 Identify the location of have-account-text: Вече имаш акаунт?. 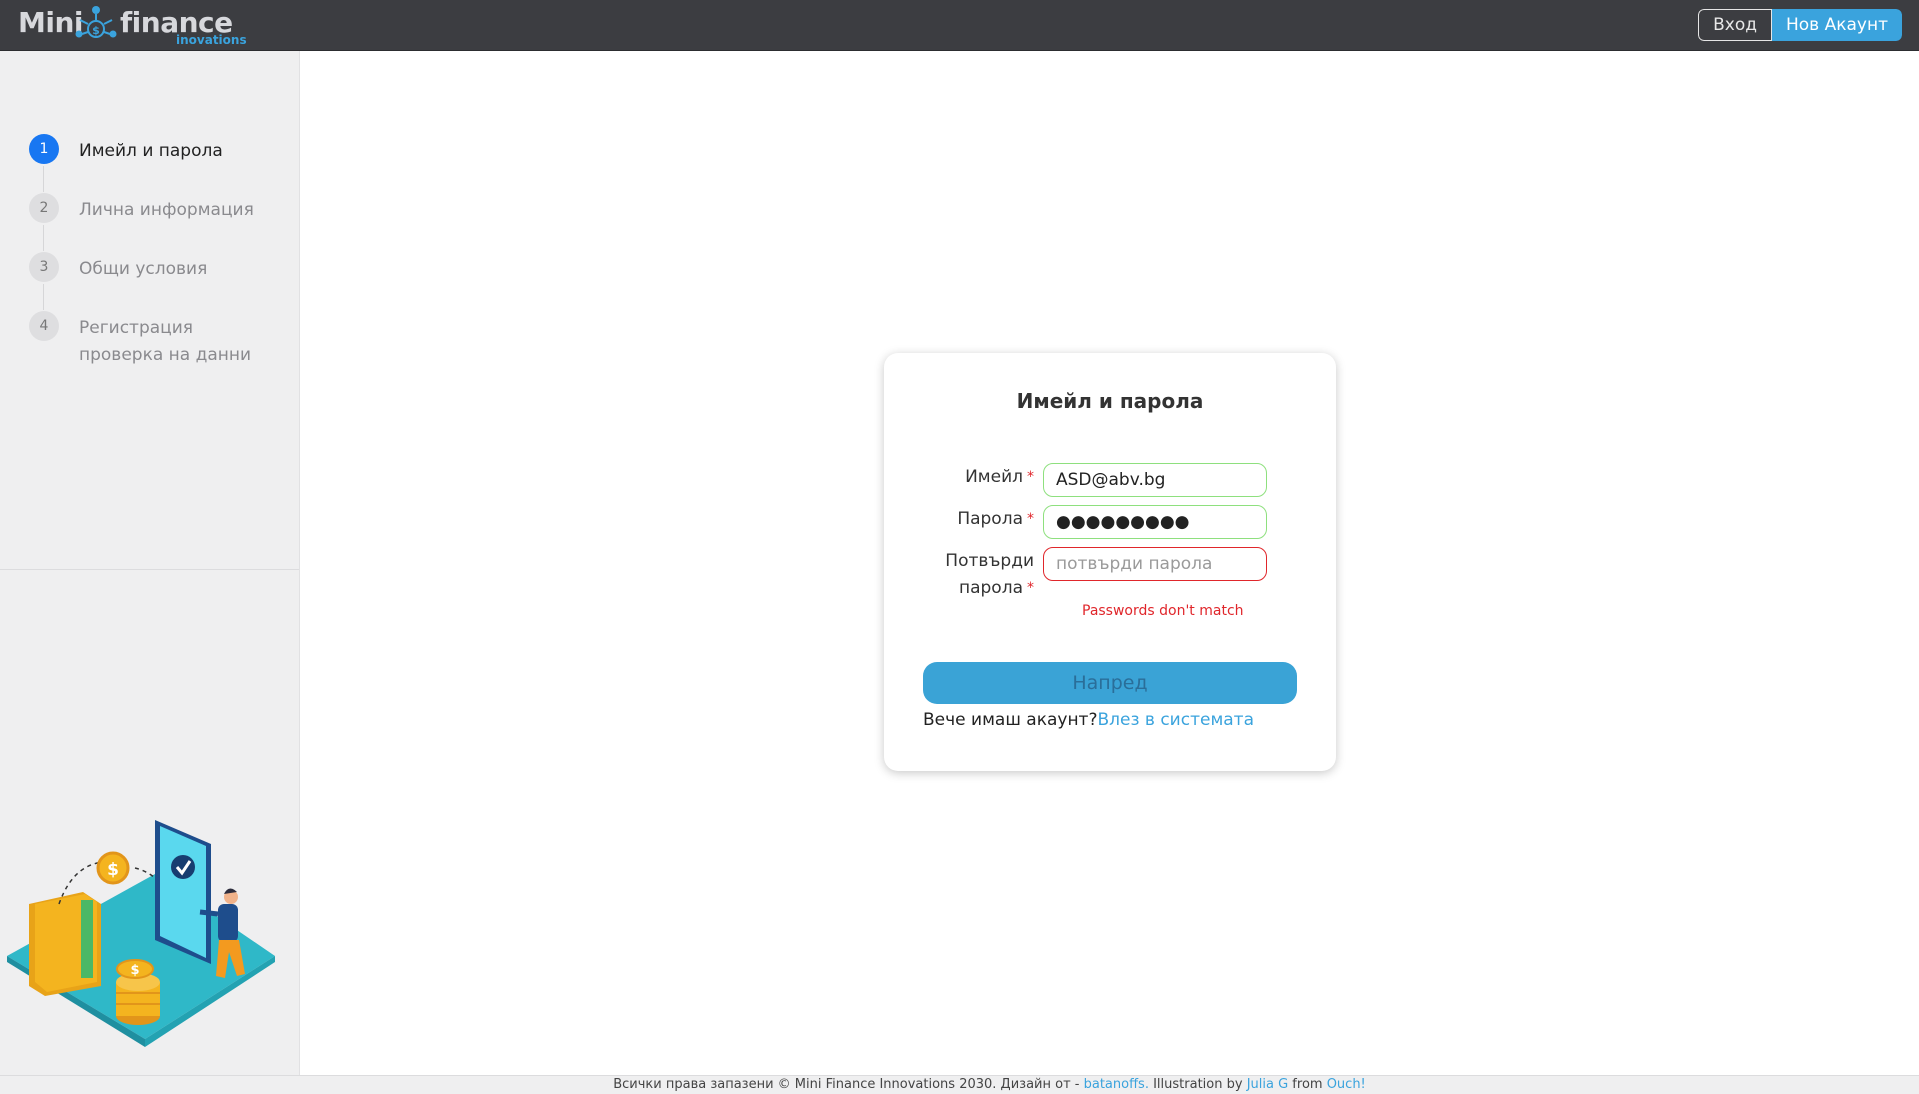
(1010, 720).